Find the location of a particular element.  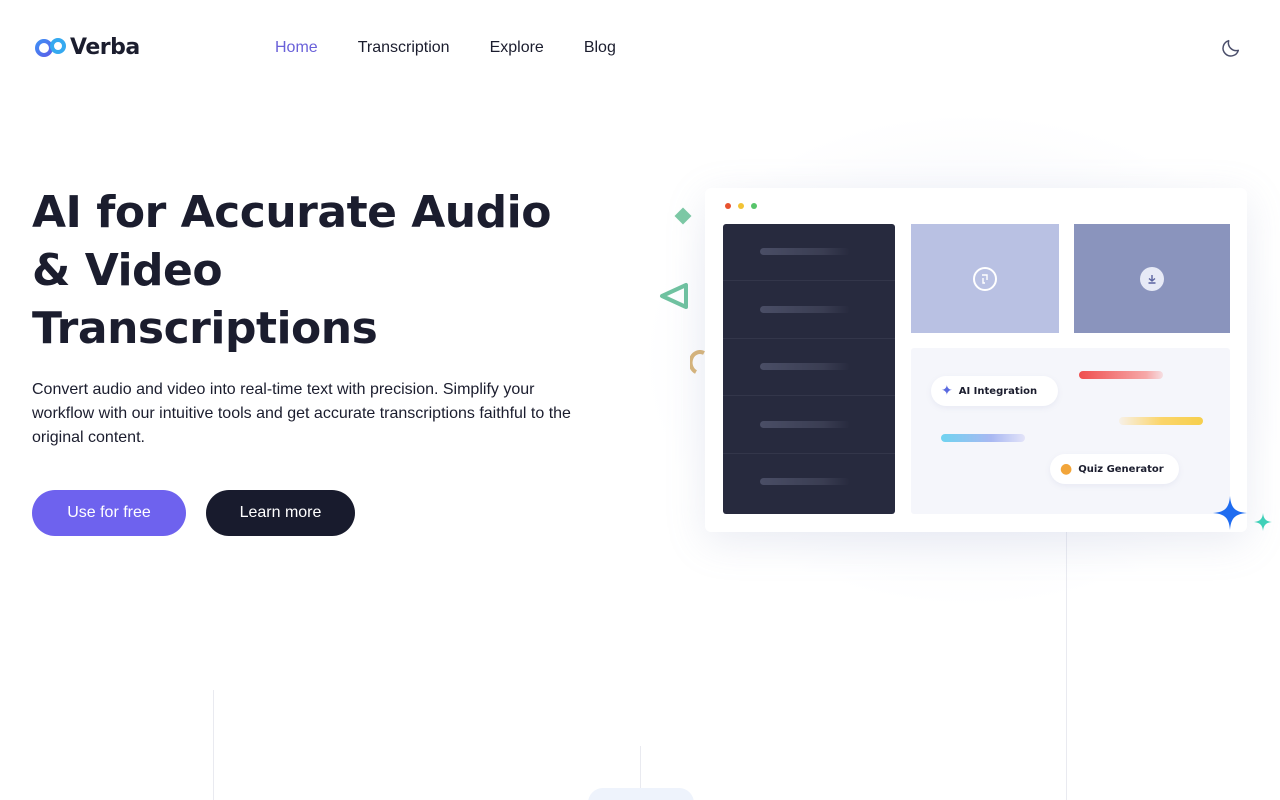

download-icon is located at coordinates (1152, 278).